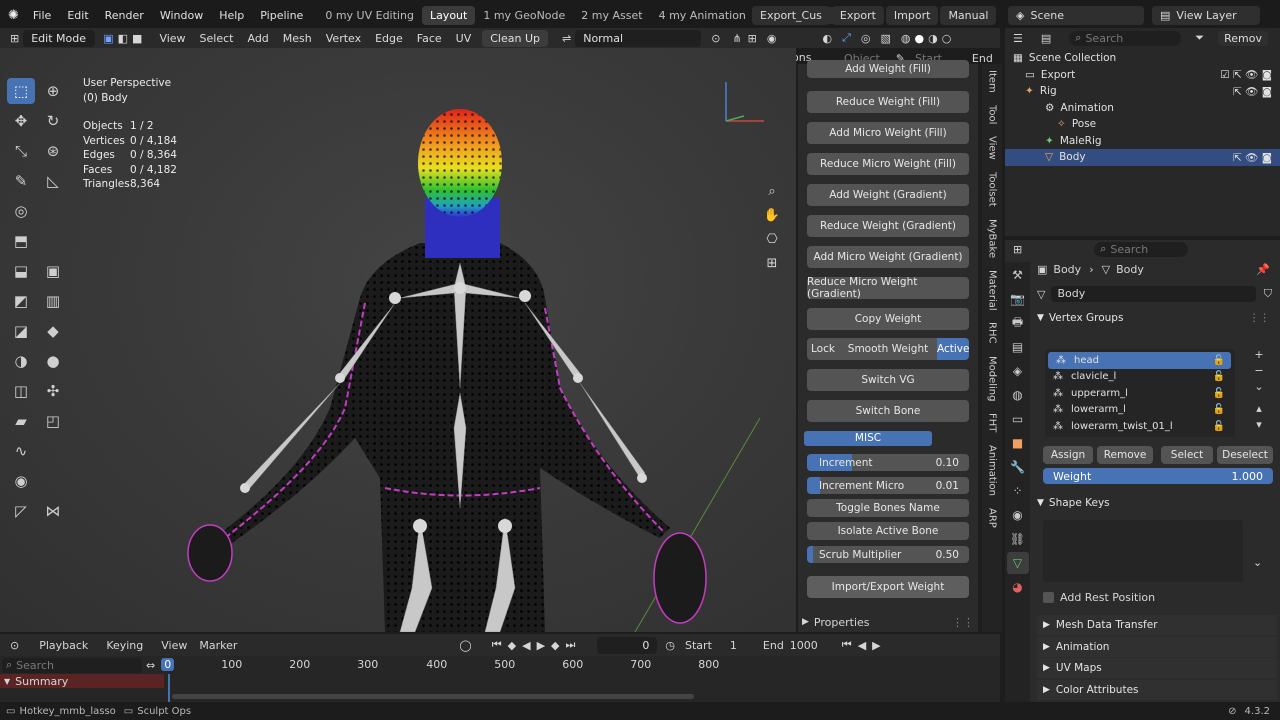 The width and height of the screenshot is (1280, 720). I want to click on menu-vertex: Vertex, so click(343, 38).